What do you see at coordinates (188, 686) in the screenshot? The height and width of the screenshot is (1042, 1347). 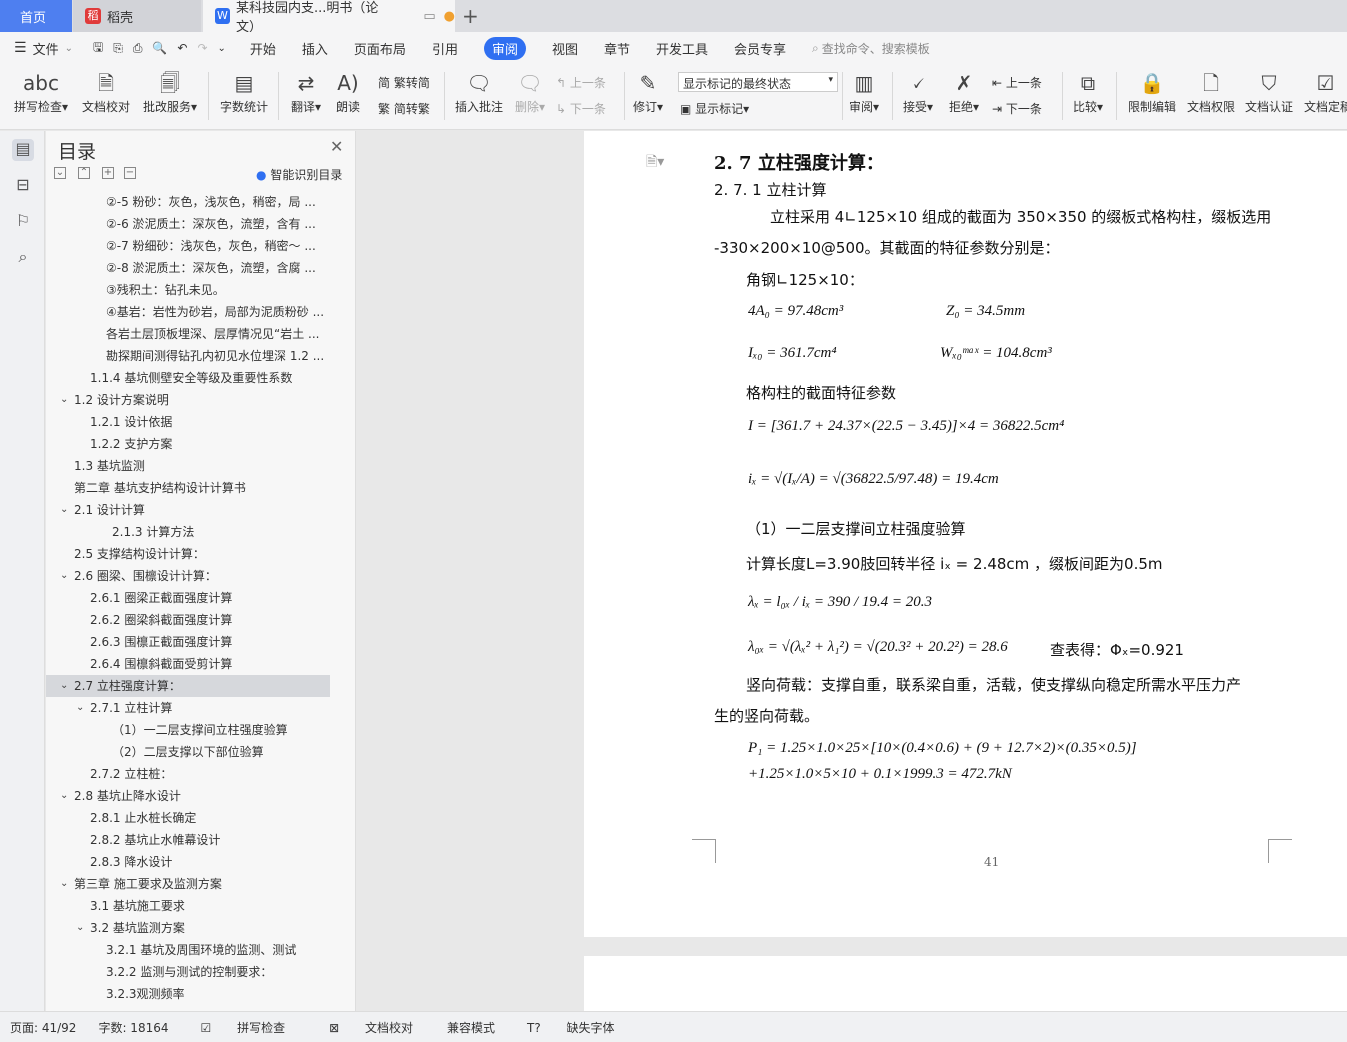 I see `toc-item: ⌄ 2.7 立柱强度计算：` at bounding box center [188, 686].